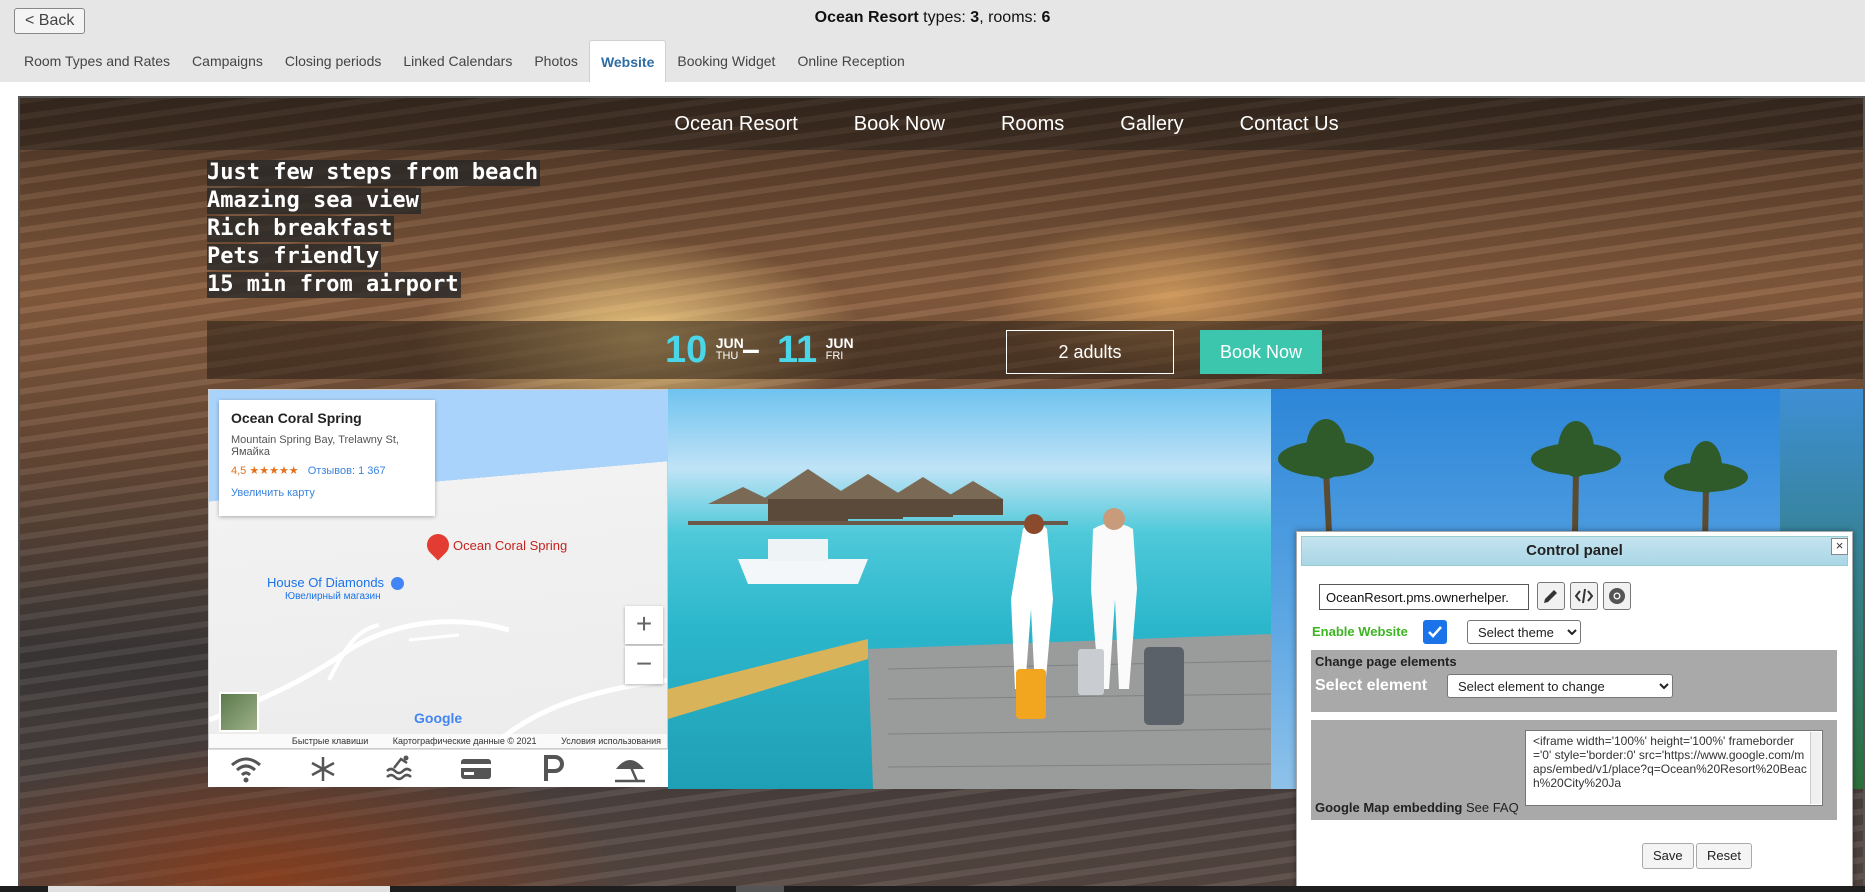  I want to click on map-poi: House Of Diamonds Ювелирный магазин, so click(335, 589).